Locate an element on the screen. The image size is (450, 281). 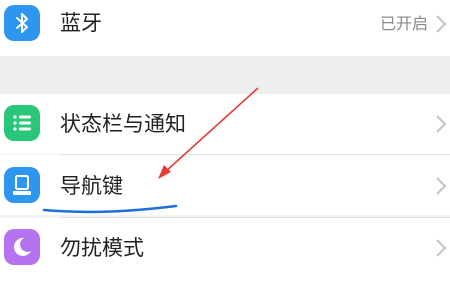
bluetooth-status-value: 已开启 is located at coordinates (403, 23).